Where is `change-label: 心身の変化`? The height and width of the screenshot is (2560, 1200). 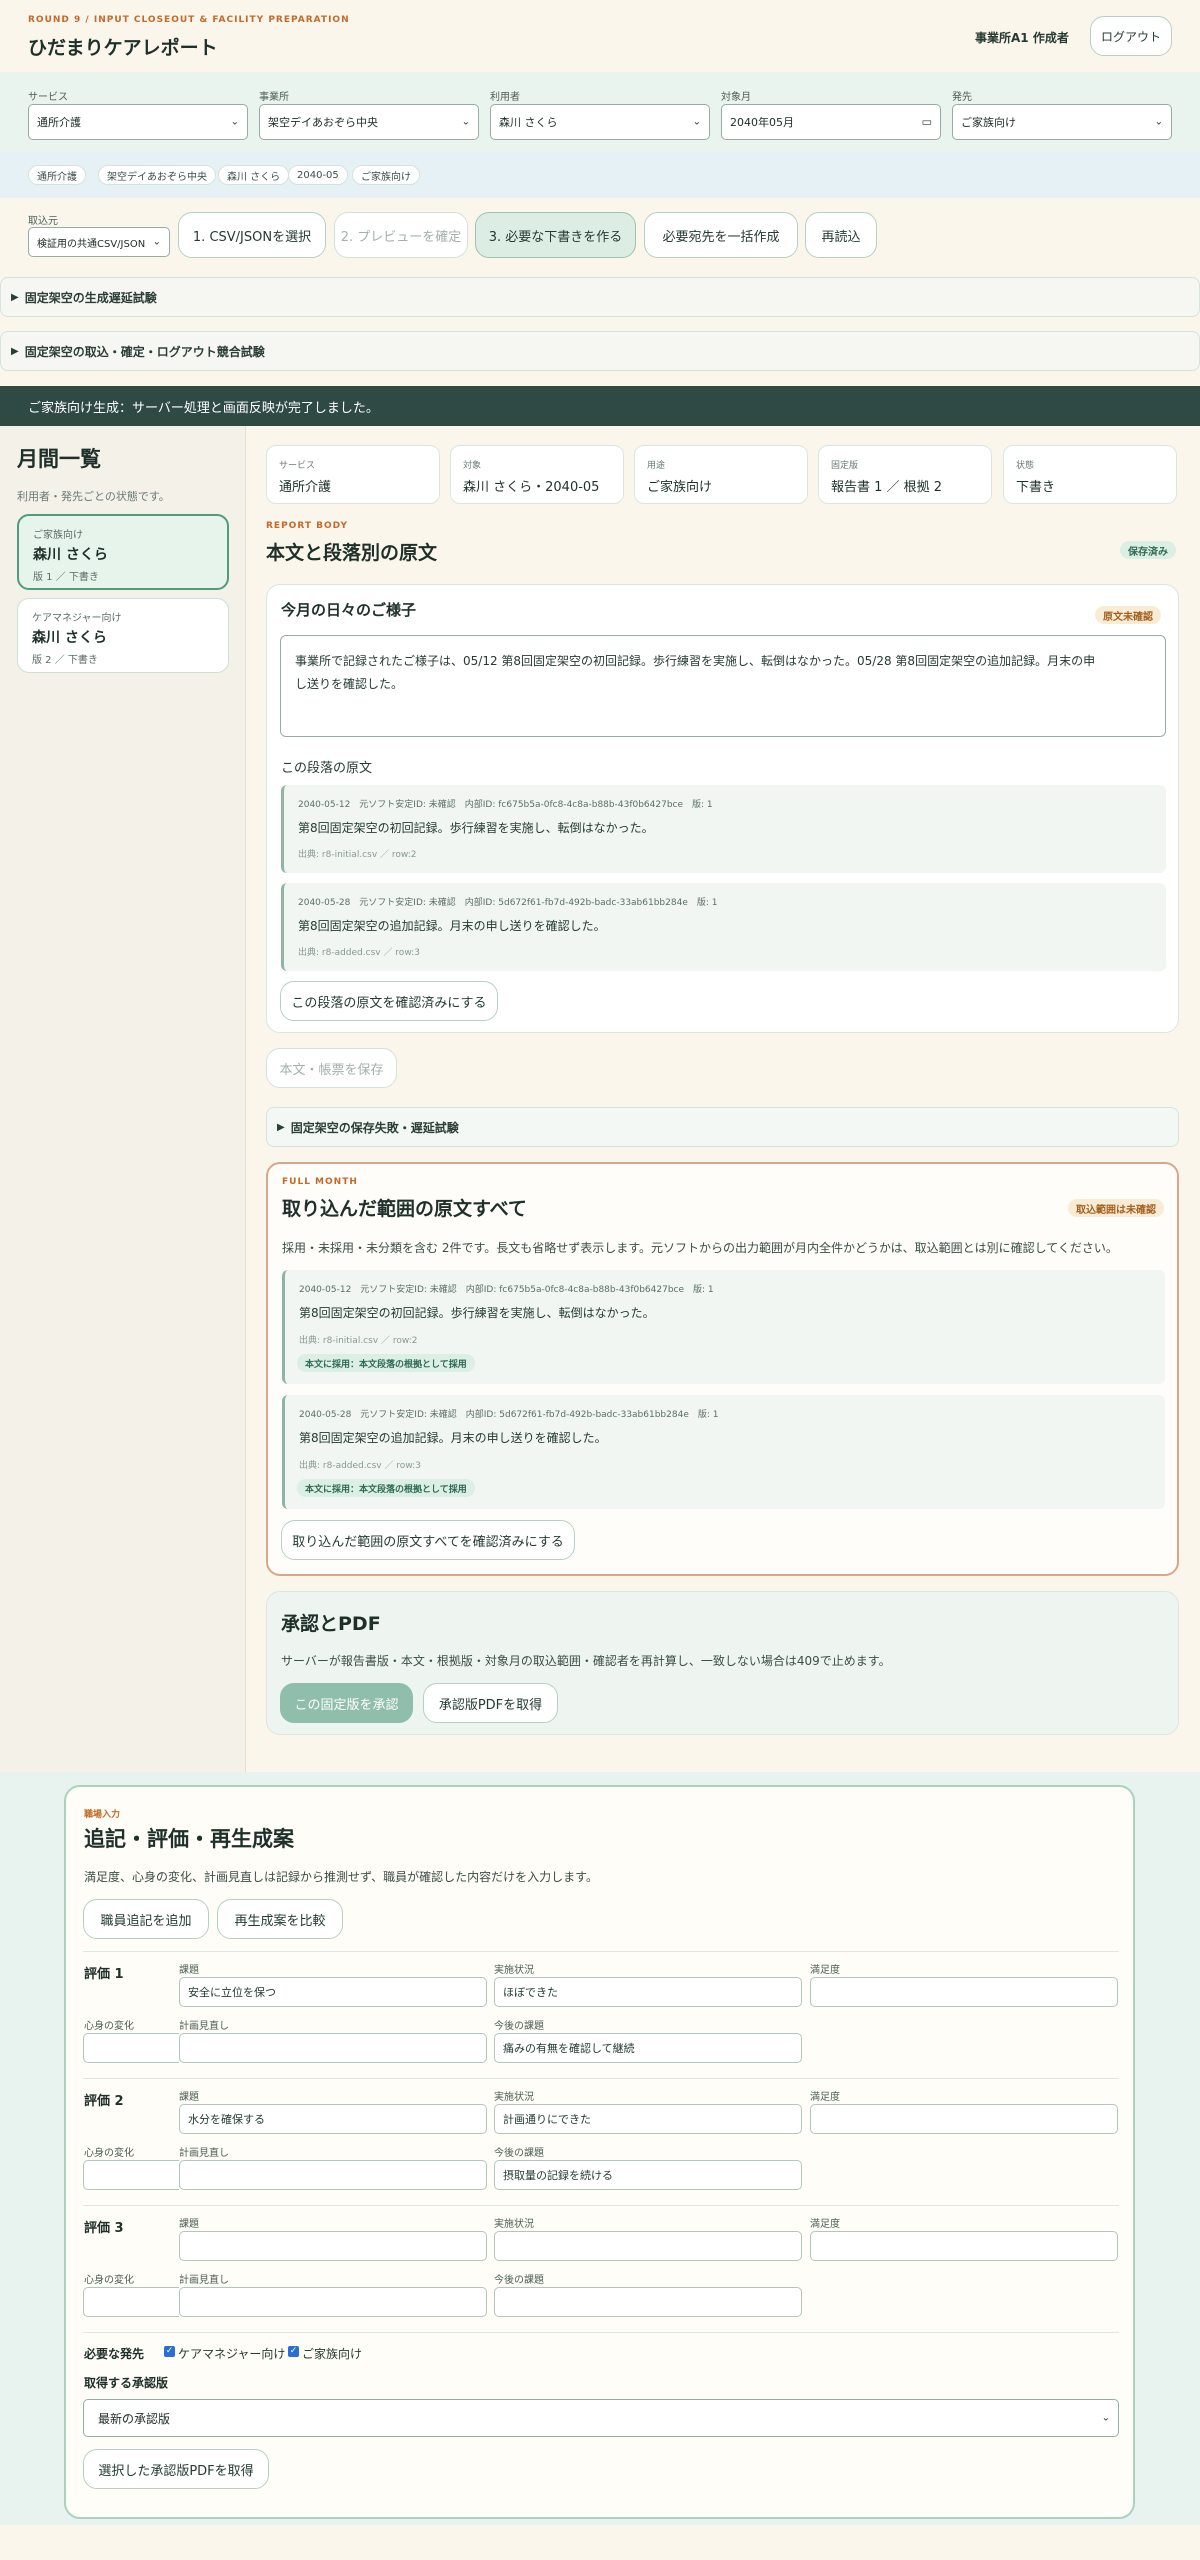 change-label: 心身の変化 is located at coordinates (109, 2026).